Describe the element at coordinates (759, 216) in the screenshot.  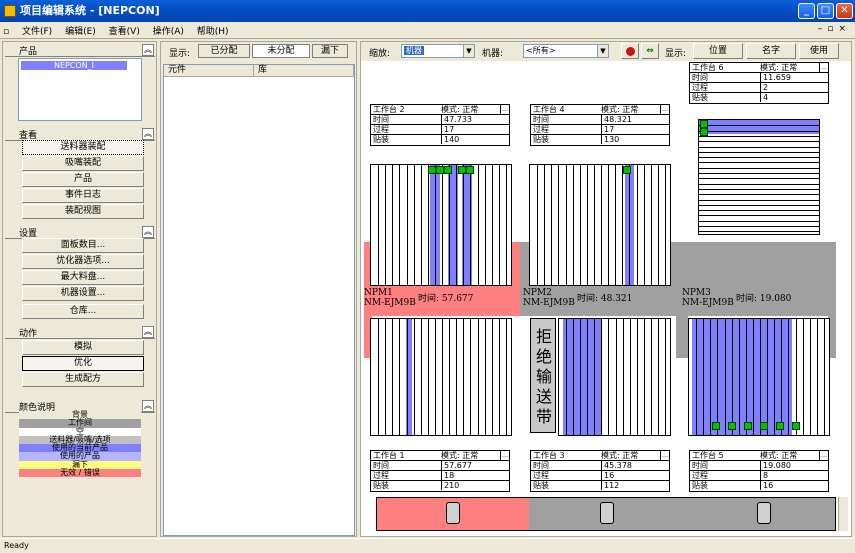
I see `tray-row-divider` at that location.